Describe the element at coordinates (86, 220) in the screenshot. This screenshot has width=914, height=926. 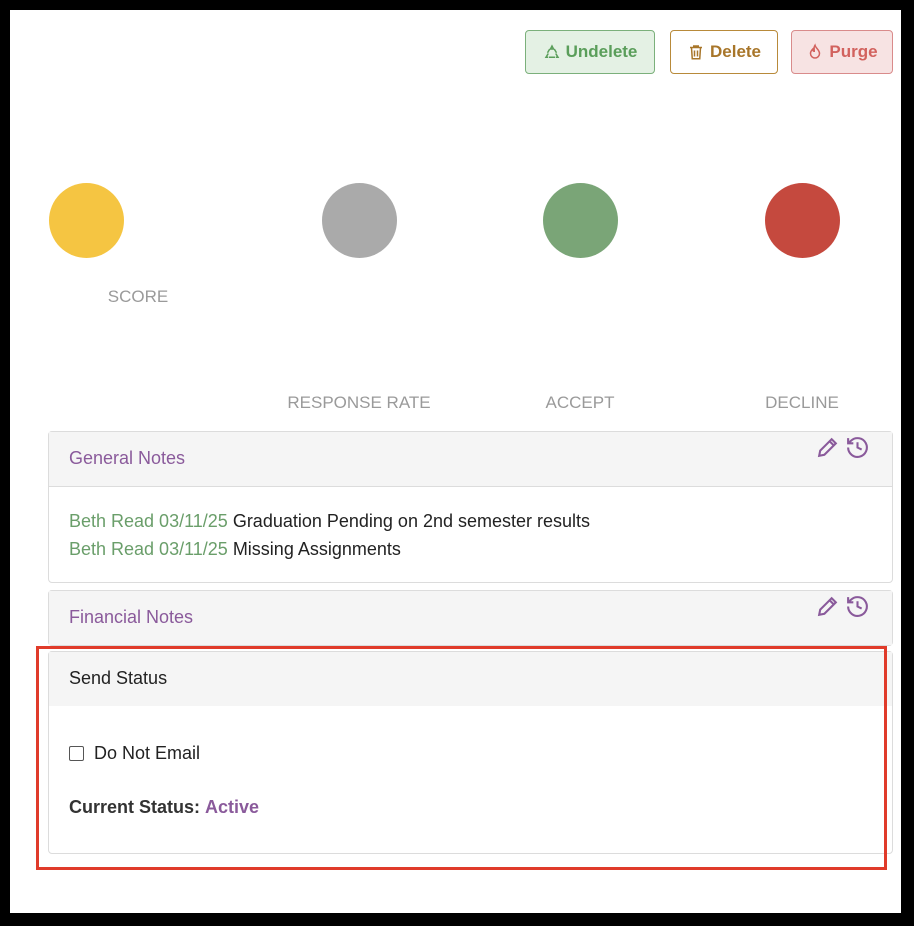
I see `score-indicator` at that location.